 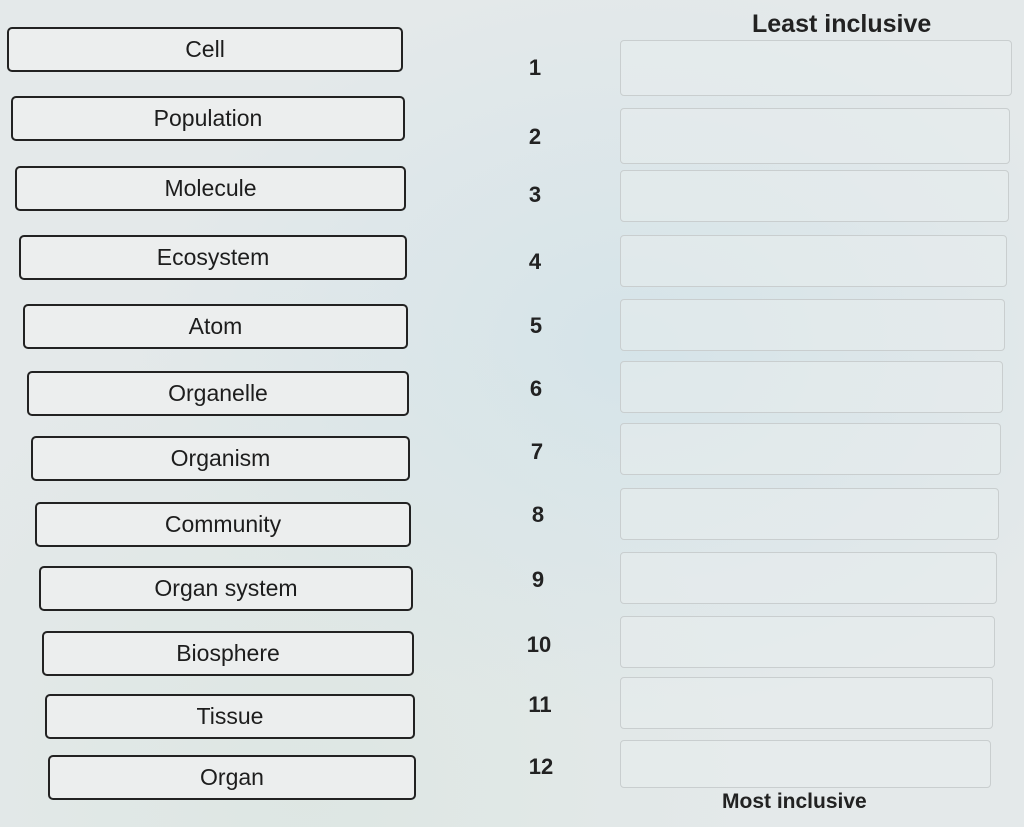 I want to click on term-card-population: Population, so click(x=208, y=118).